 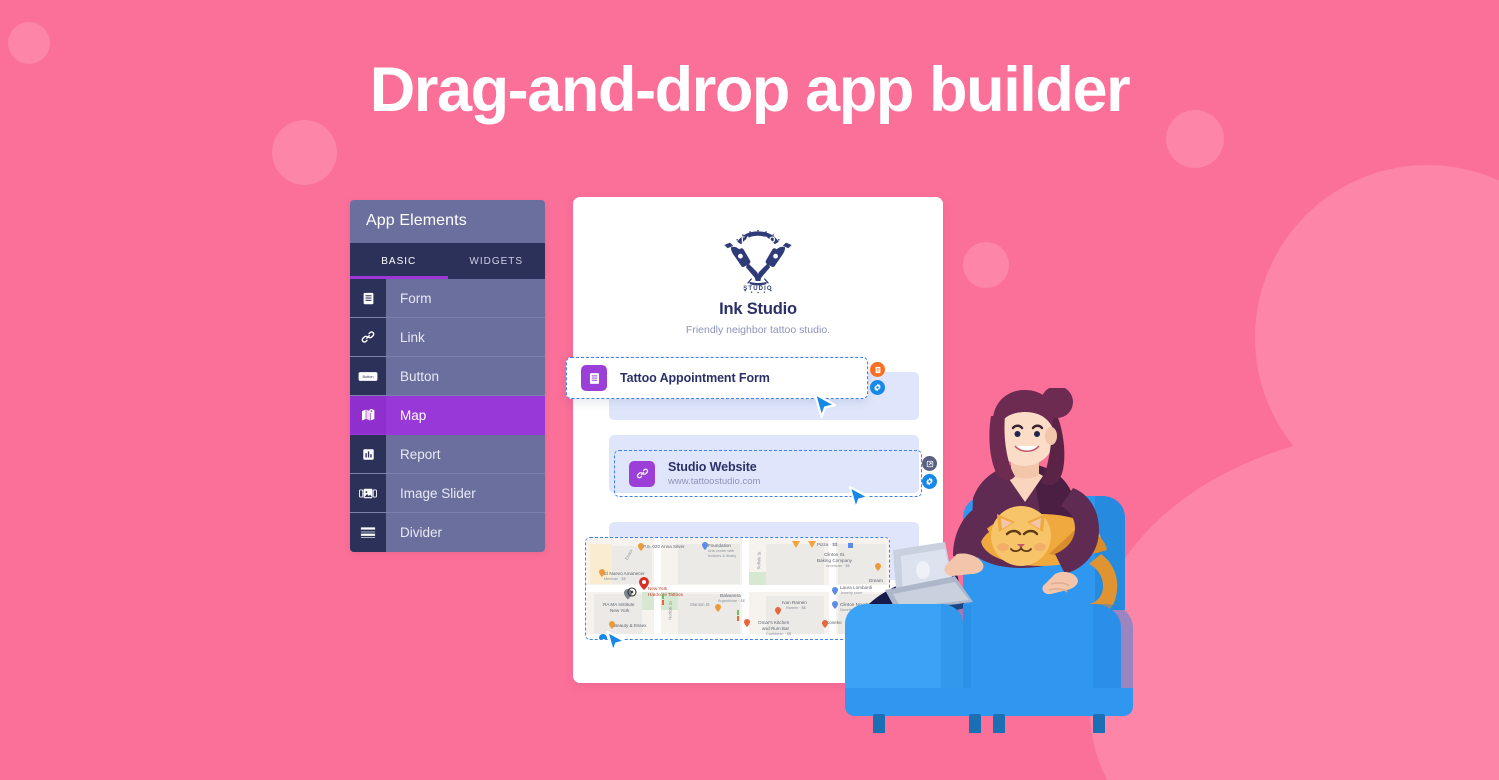 I want to click on sidebar-item-report: Report, so click(x=447, y=454).